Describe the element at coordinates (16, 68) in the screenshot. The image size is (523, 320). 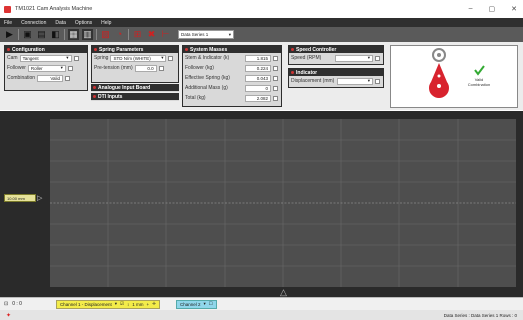
I see `follower-label: Follower` at that location.